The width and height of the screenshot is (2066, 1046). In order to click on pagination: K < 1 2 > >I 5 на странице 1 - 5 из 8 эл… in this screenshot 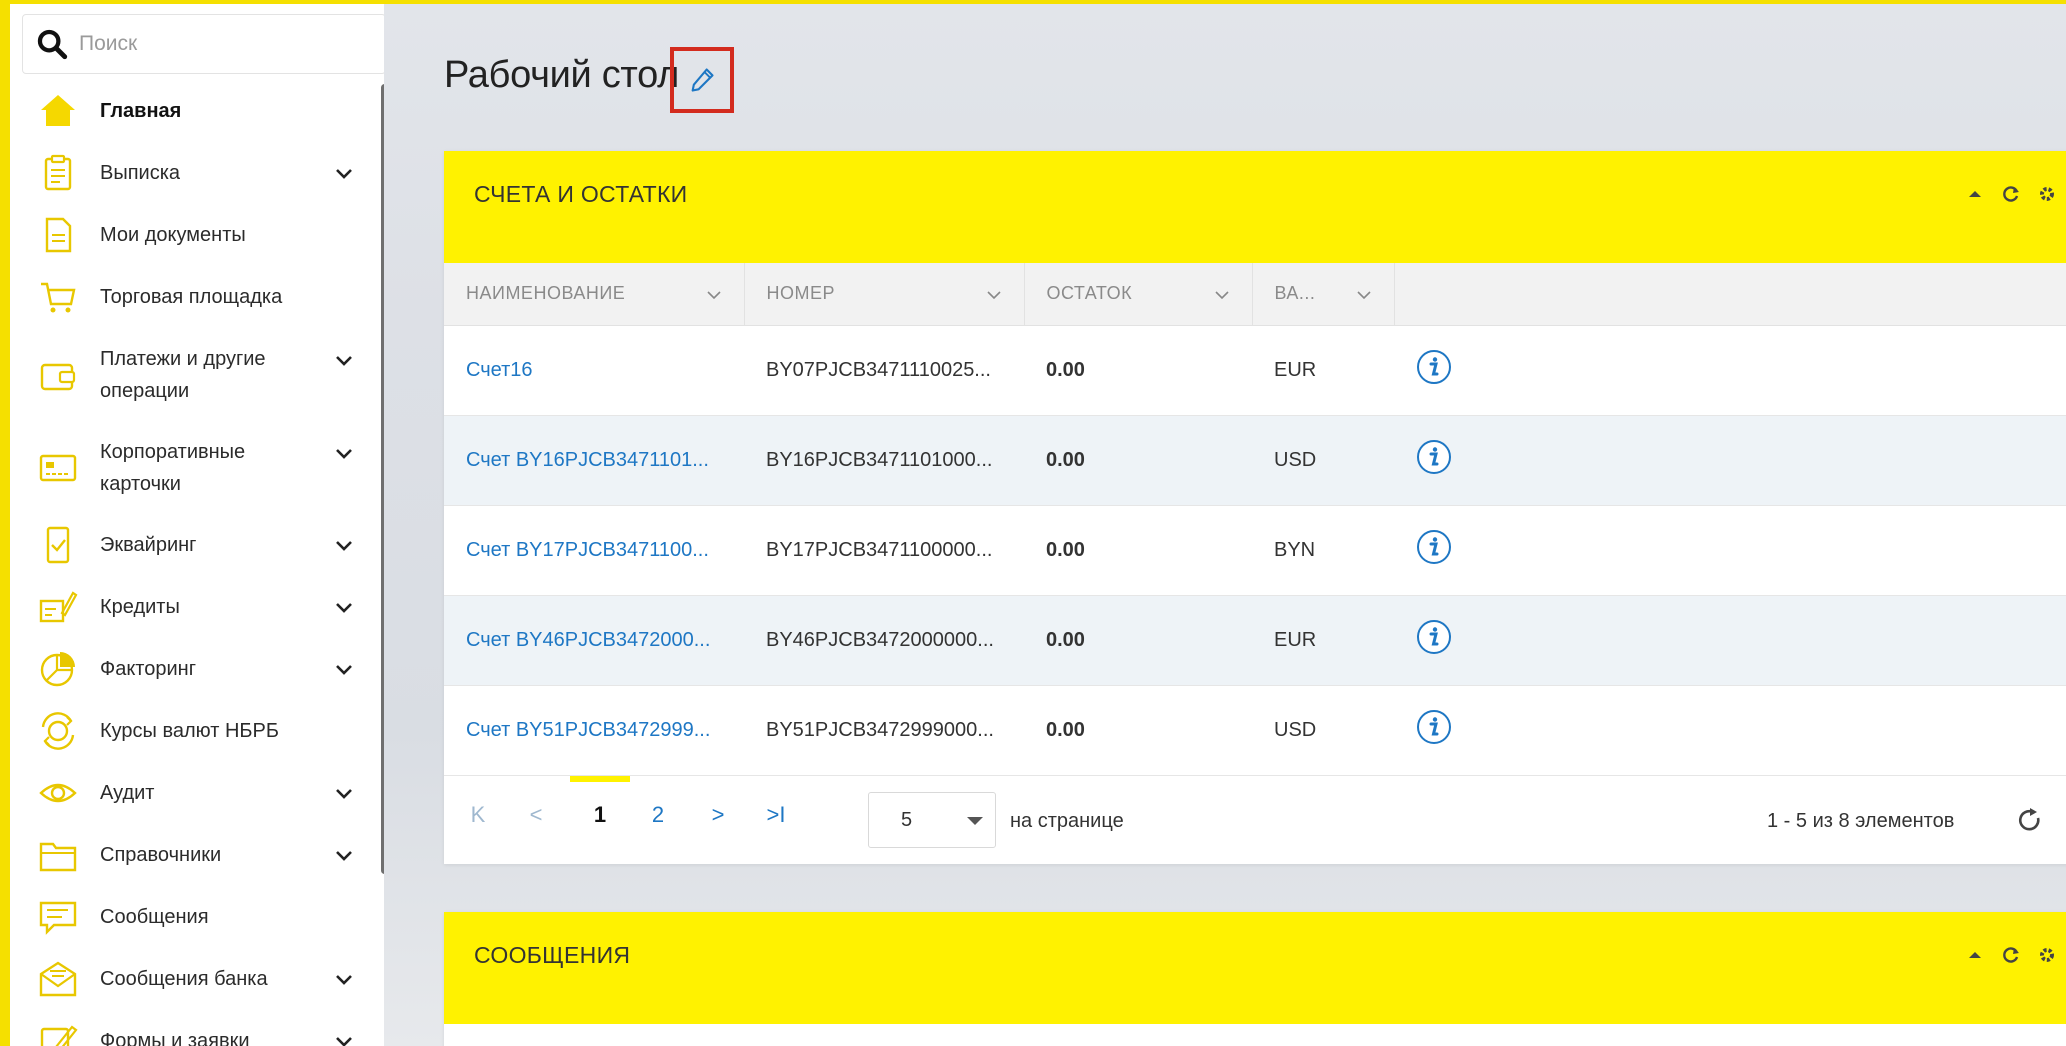, I will do `click(1255, 819)`.